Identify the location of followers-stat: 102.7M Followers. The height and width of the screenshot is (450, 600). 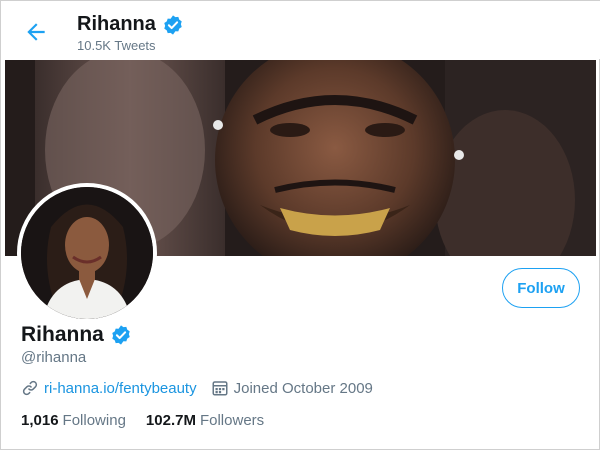
(205, 420).